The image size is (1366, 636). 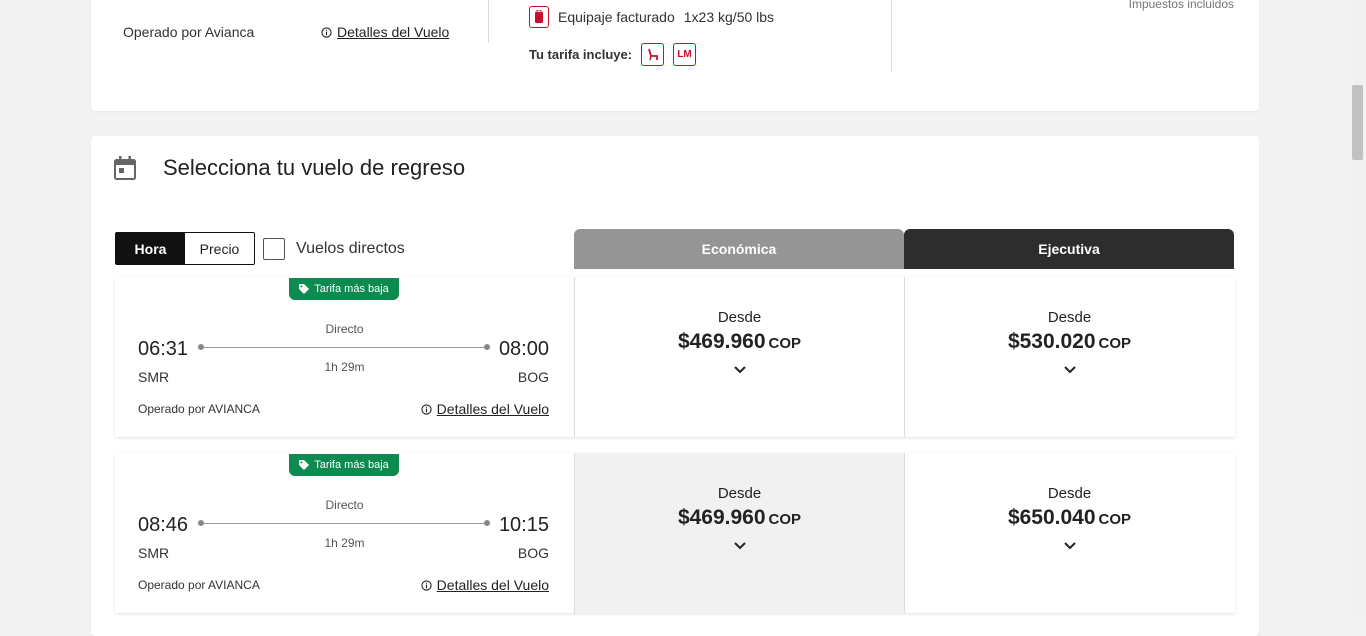 I want to click on baggage-row: Equipaje facturado 1x23 kg/50 lbs, so click(x=651, y=17).